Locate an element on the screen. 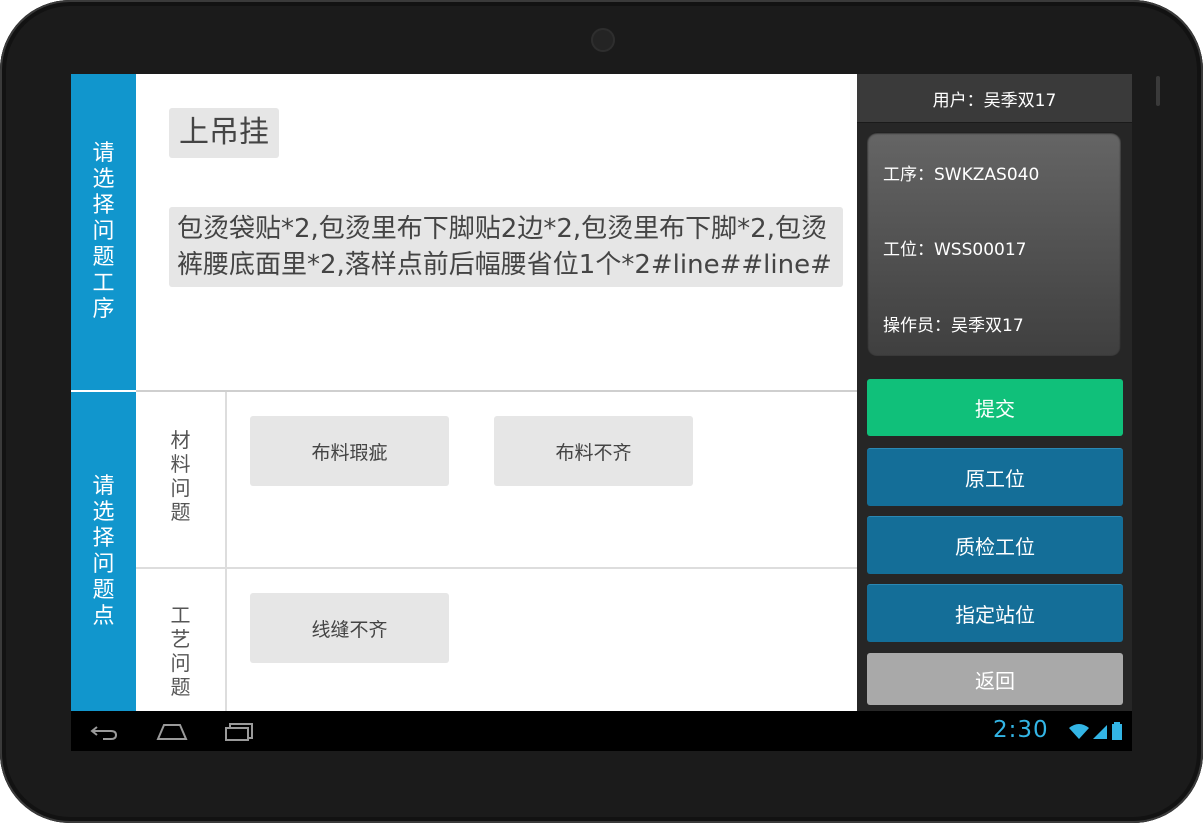 The image size is (1203, 823). select-step-label: 请选择问题工序 is located at coordinates (103, 231).